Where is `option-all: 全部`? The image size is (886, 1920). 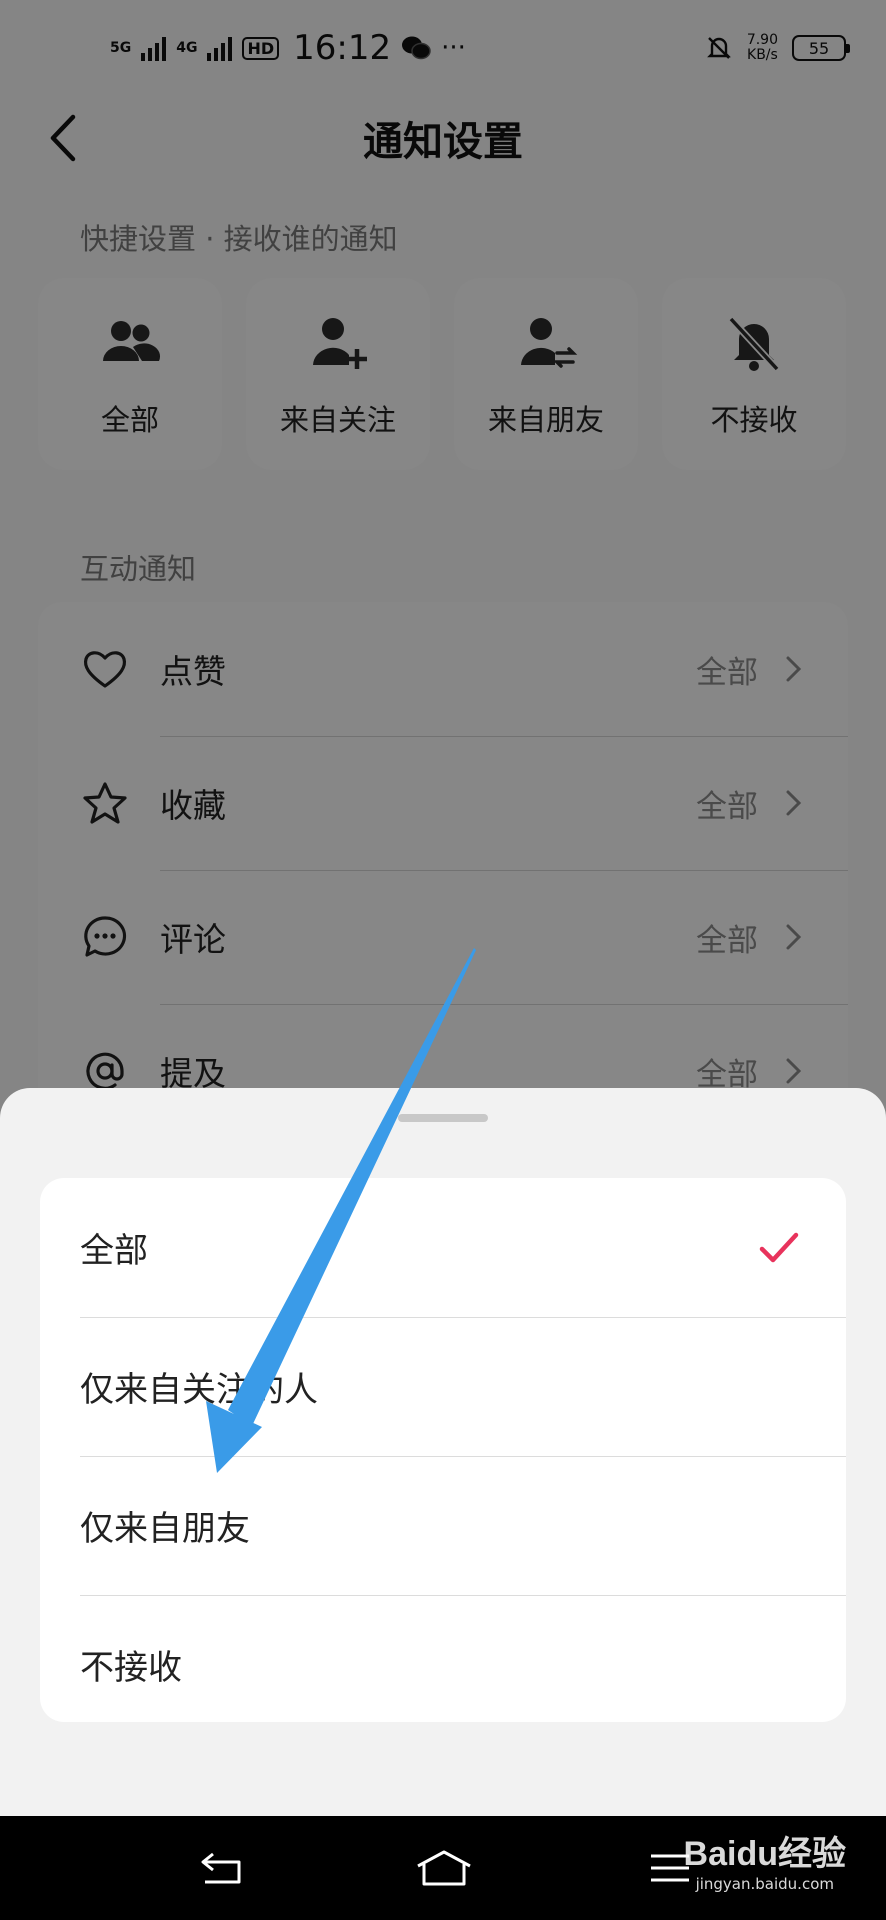 option-all: 全部 is located at coordinates (443, 1247).